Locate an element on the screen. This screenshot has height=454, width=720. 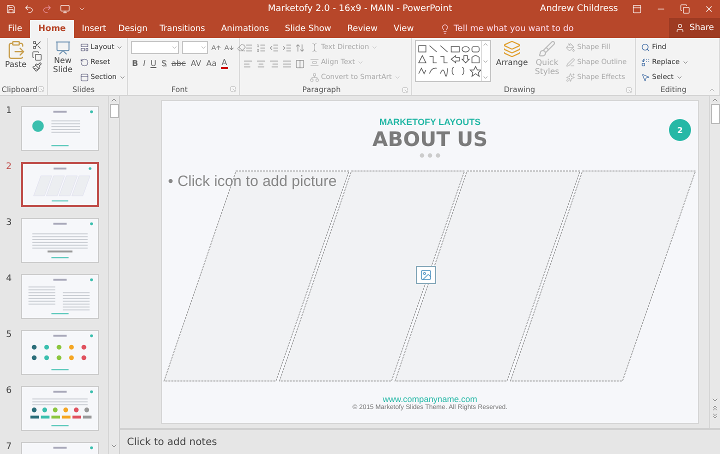
slide-number: 6 is located at coordinates (9, 392).